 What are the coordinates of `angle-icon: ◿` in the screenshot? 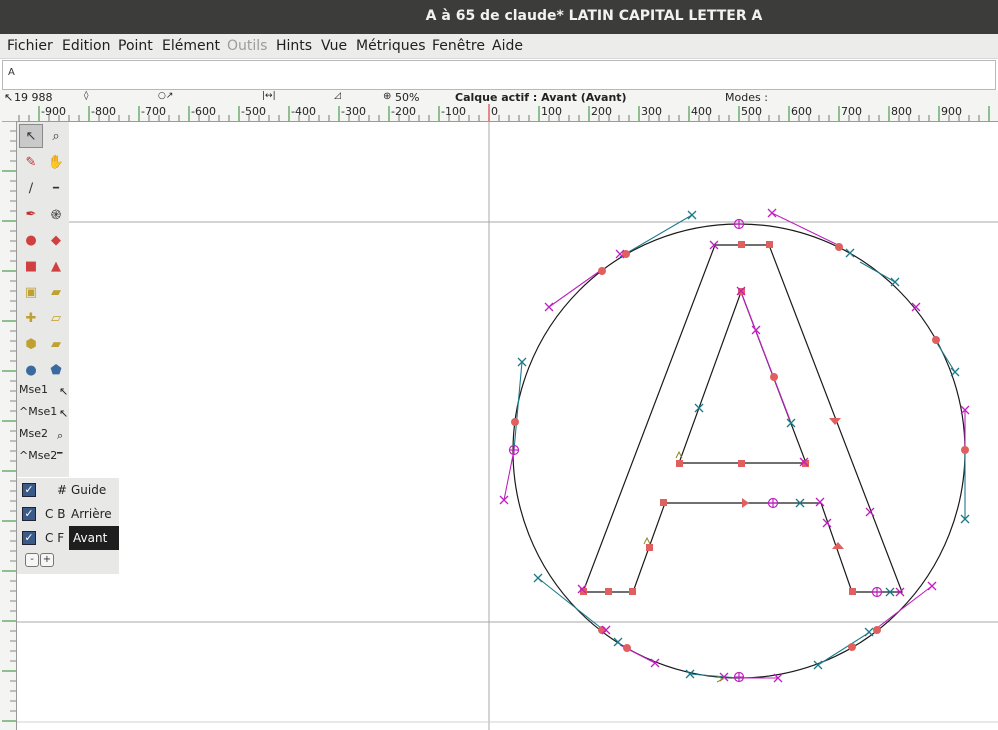 It's located at (337, 96).